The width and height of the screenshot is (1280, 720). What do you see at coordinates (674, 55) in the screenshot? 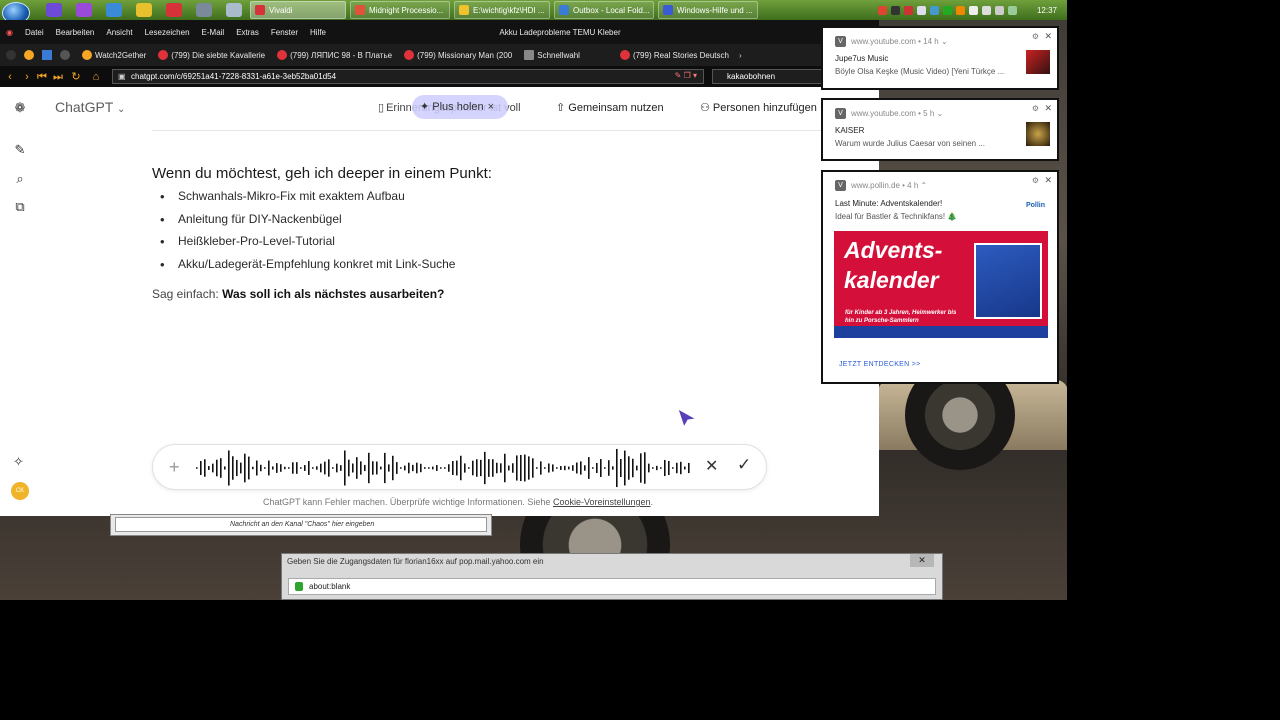
I see `bookmark-real-stories: (799) Real Stories Deutsch` at bounding box center [674, 55].